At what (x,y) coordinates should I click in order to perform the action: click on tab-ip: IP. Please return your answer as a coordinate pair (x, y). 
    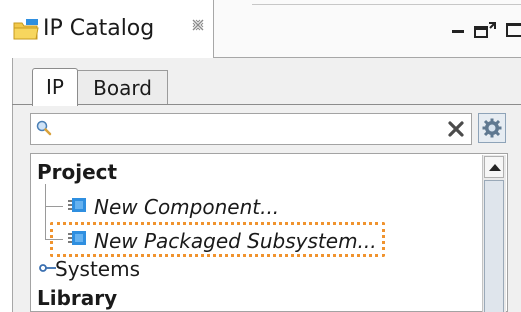
    Looking at the image, I should click on (55, 87).